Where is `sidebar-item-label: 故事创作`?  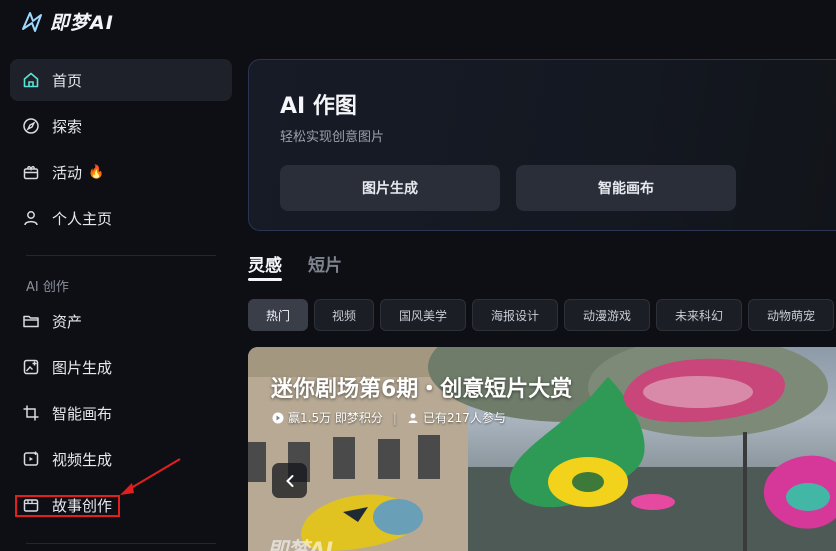
sidebar-item-label: 故事创作 is located at coordinates (82, 505).